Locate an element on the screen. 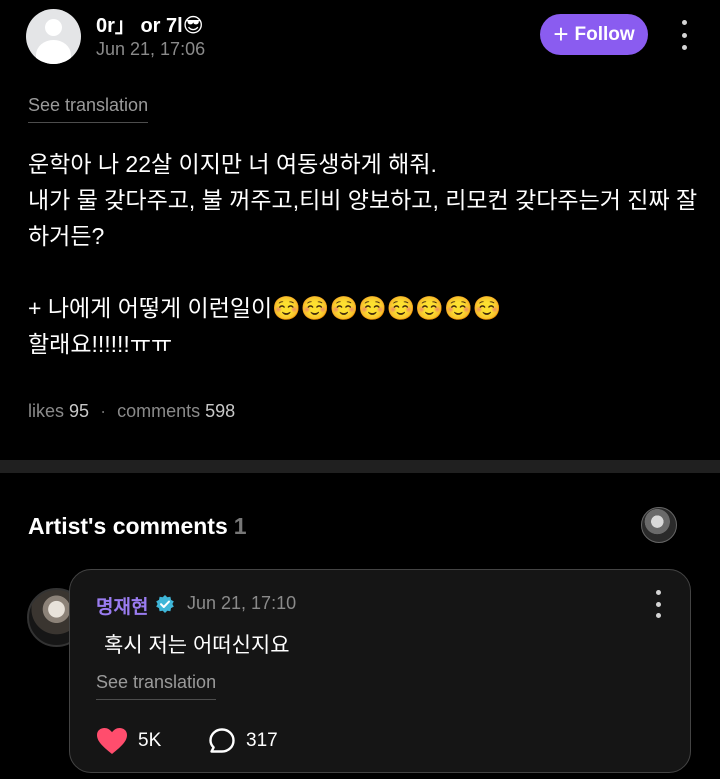 The width and height of the screenshot is (720, 779). commenter-name: 명재현 is located at coordinates (122, 605).